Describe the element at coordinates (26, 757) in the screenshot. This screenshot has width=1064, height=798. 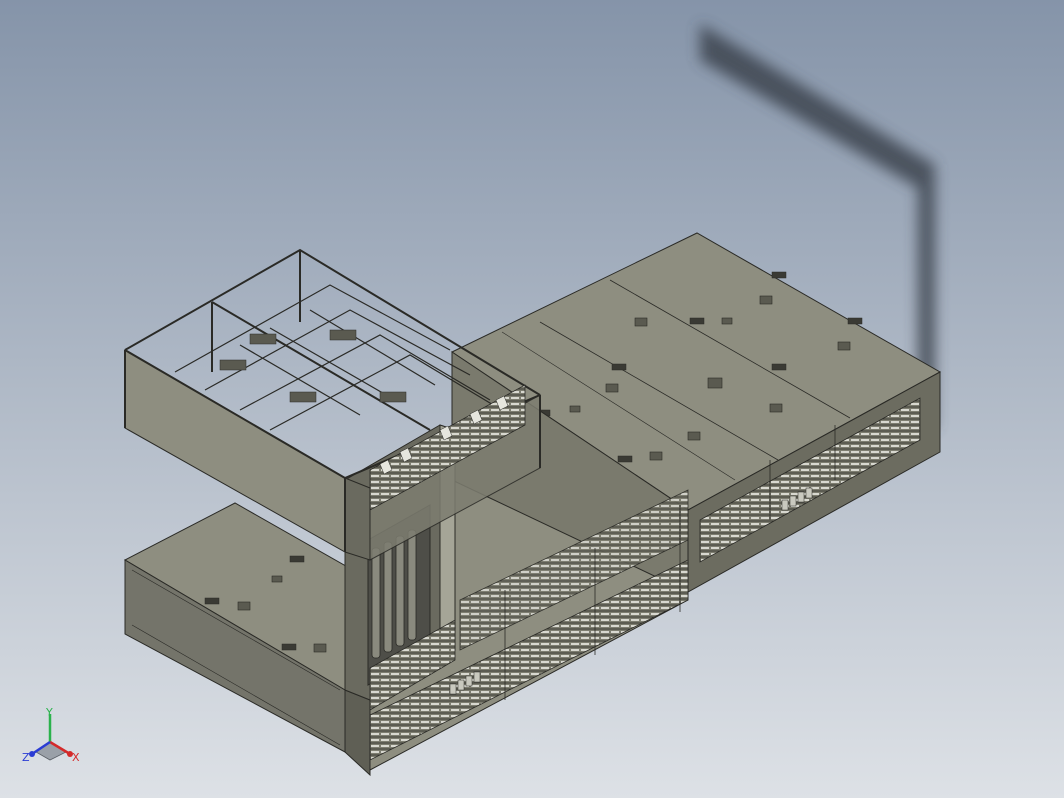
I see `z-axis-label: Z` at that location.